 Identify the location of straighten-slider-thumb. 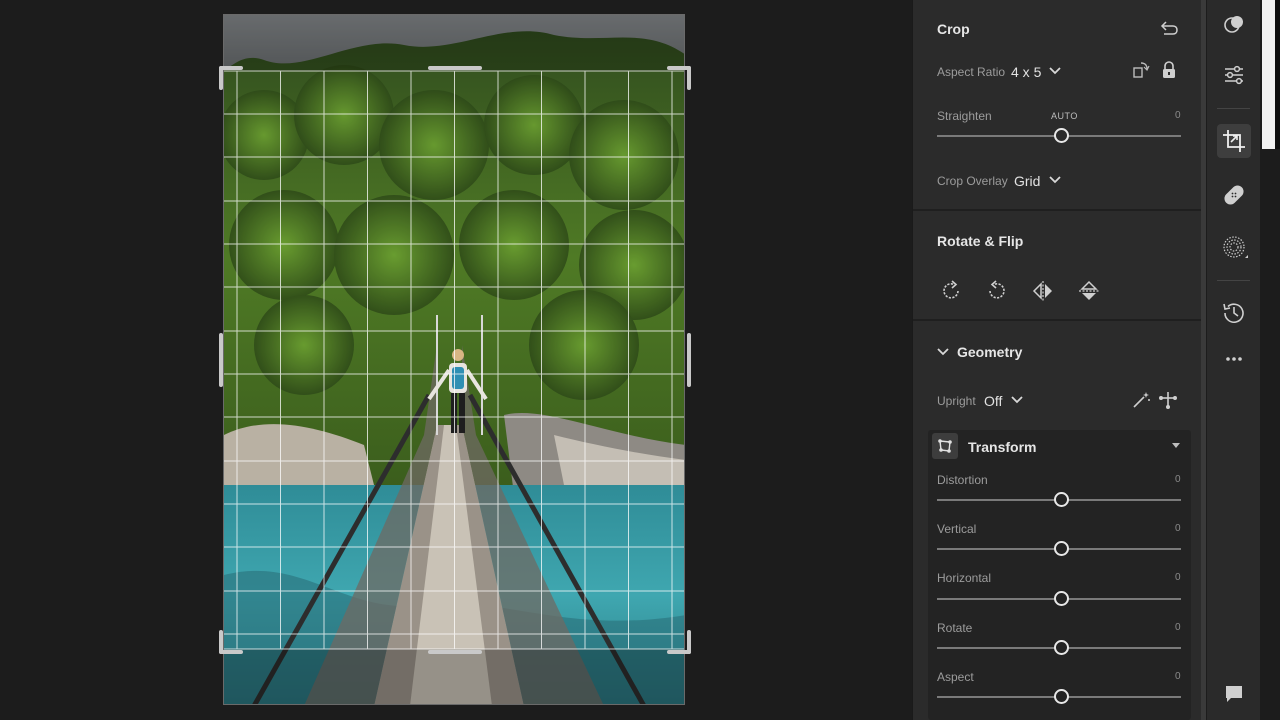
(1061, 135).